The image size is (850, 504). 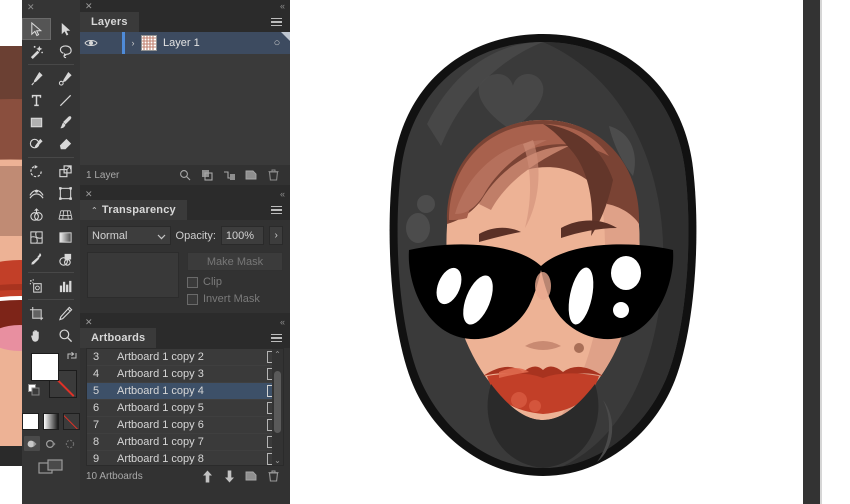 I want to click on change-screen-mode-icon, so click(x=51, y=467).